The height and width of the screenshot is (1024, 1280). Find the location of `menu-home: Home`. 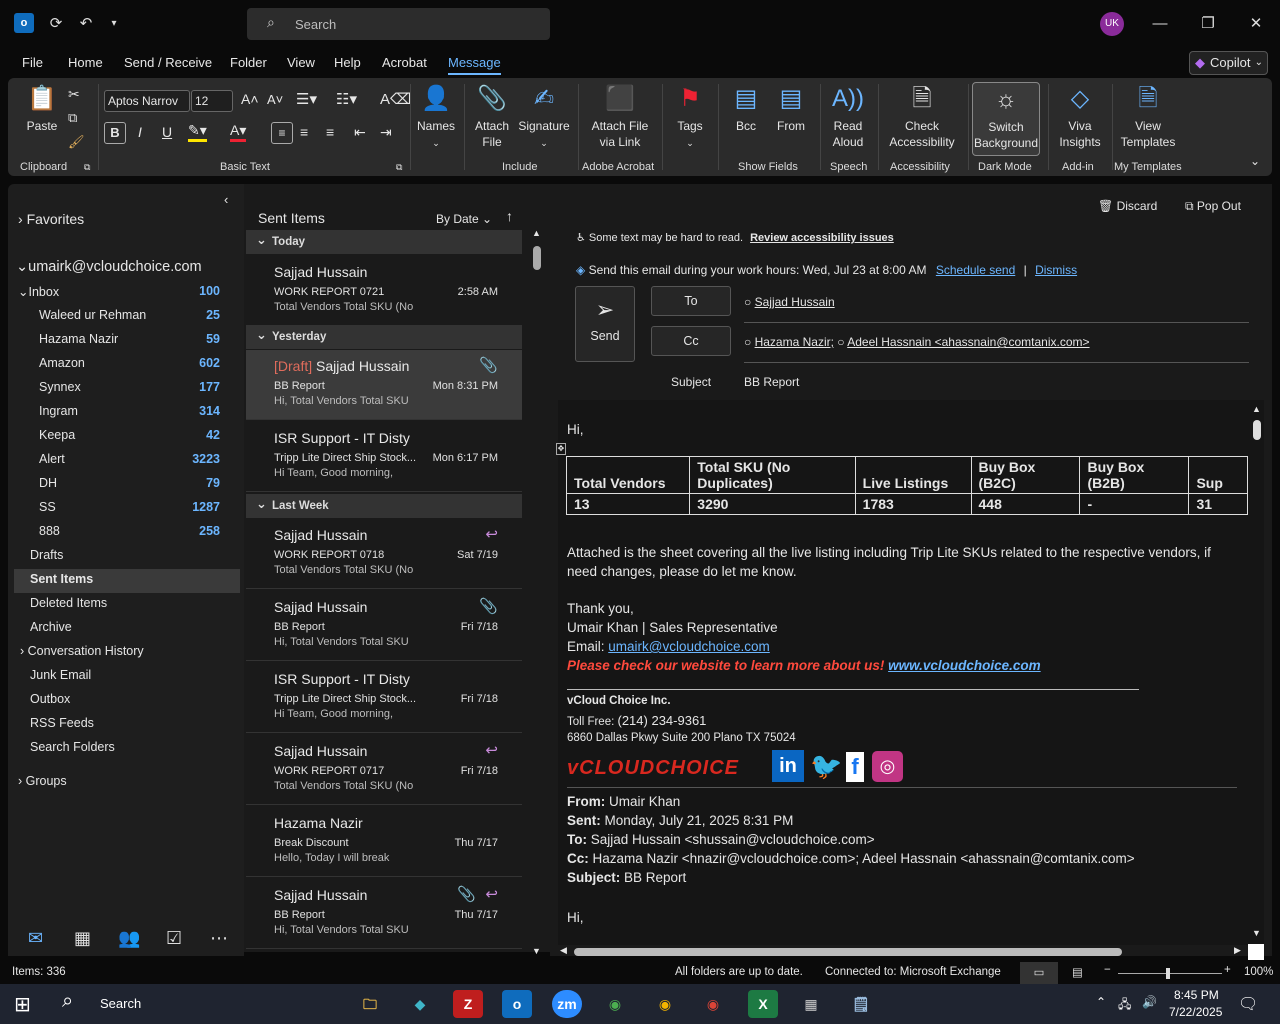

menu-home: Home is located at coordinates (85, 62).